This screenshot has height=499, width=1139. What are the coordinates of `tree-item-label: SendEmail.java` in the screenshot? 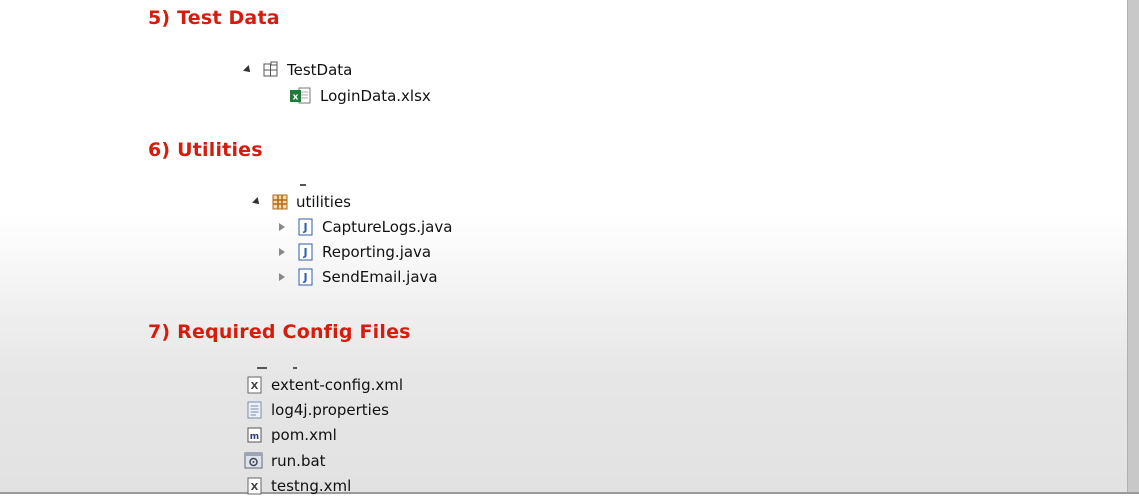 It's located at (380, 277).